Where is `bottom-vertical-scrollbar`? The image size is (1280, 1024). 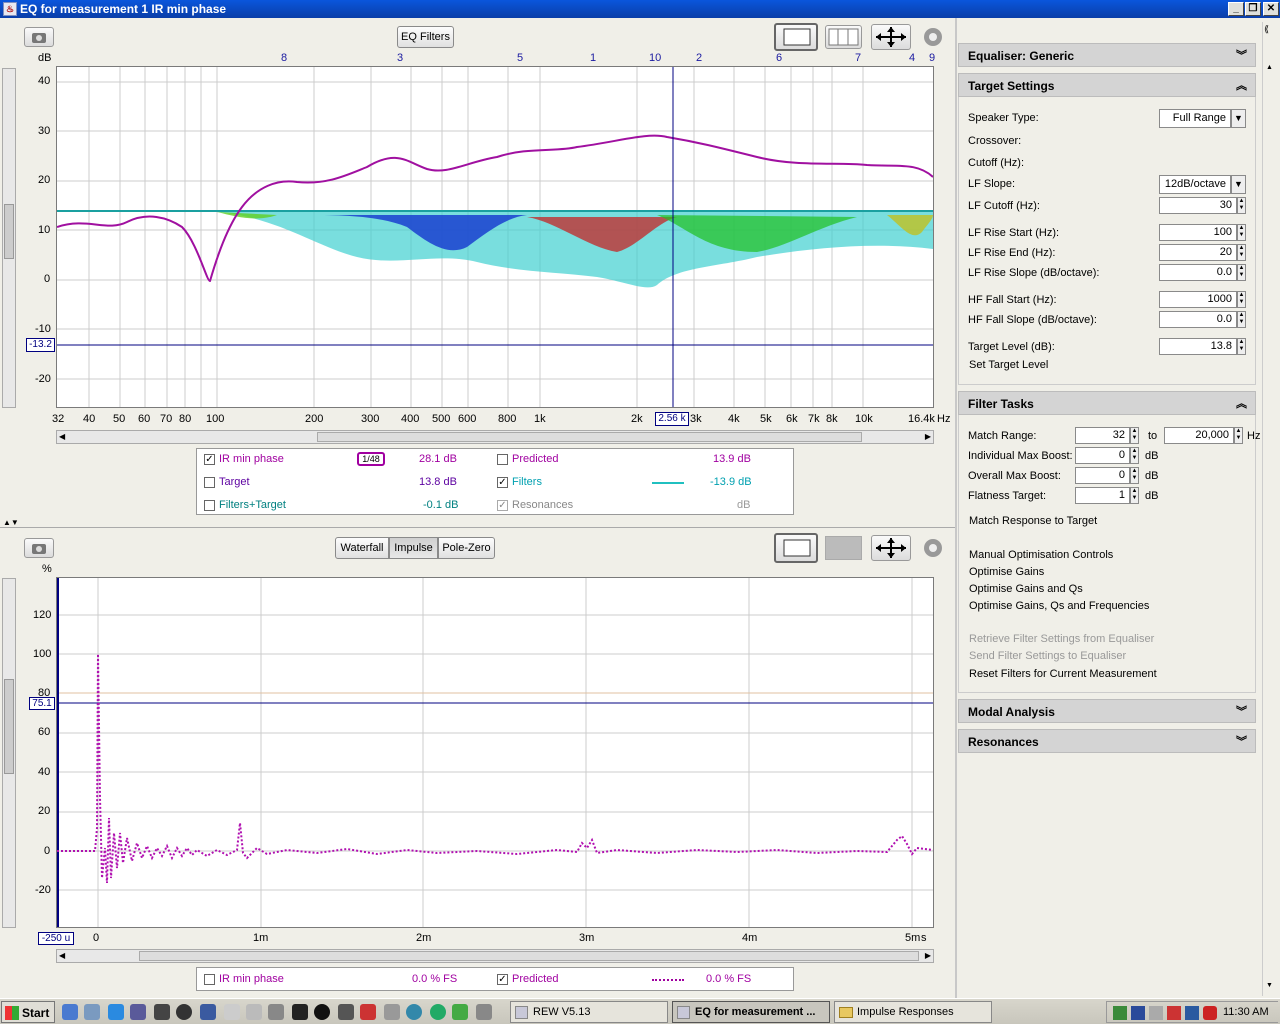
bottom-vertical-scrollbar is located at coordinates (9, 753).